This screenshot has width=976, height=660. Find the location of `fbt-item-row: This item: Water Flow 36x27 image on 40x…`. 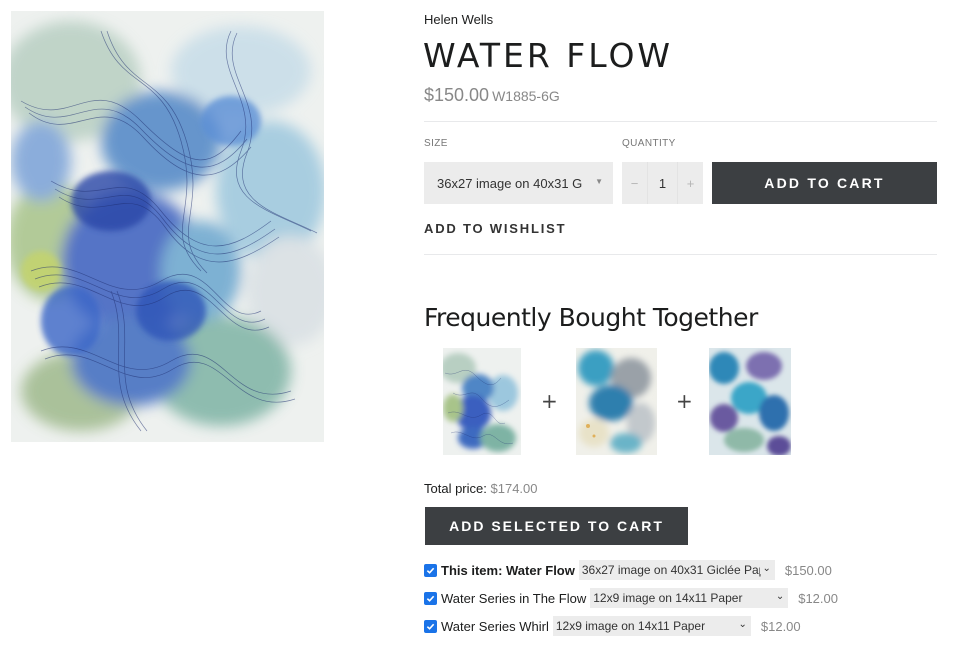

fbt-item-row: This item: Water Flow 36x27 image on 40x… is located at coordinates (628, 570).